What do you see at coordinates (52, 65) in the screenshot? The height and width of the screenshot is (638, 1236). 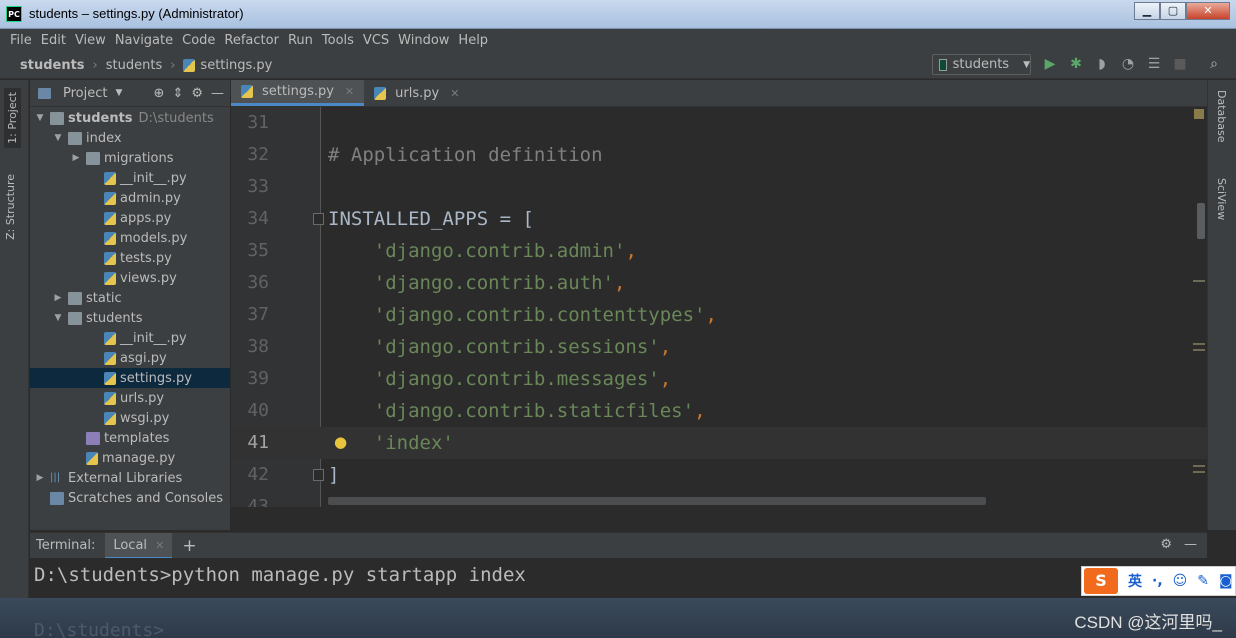 I see `breadcrumb-project: students` at bounding box center [52, 65].